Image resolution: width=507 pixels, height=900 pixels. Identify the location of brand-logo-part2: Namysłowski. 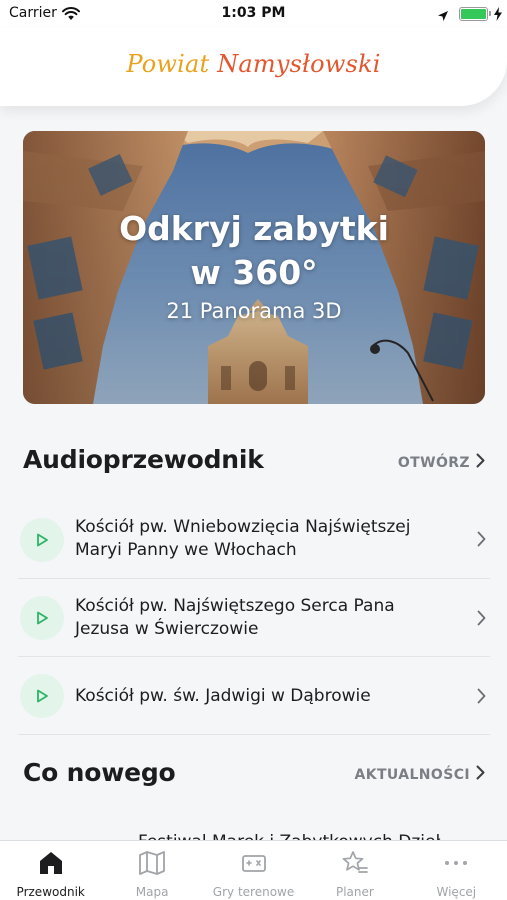
(299, 64).